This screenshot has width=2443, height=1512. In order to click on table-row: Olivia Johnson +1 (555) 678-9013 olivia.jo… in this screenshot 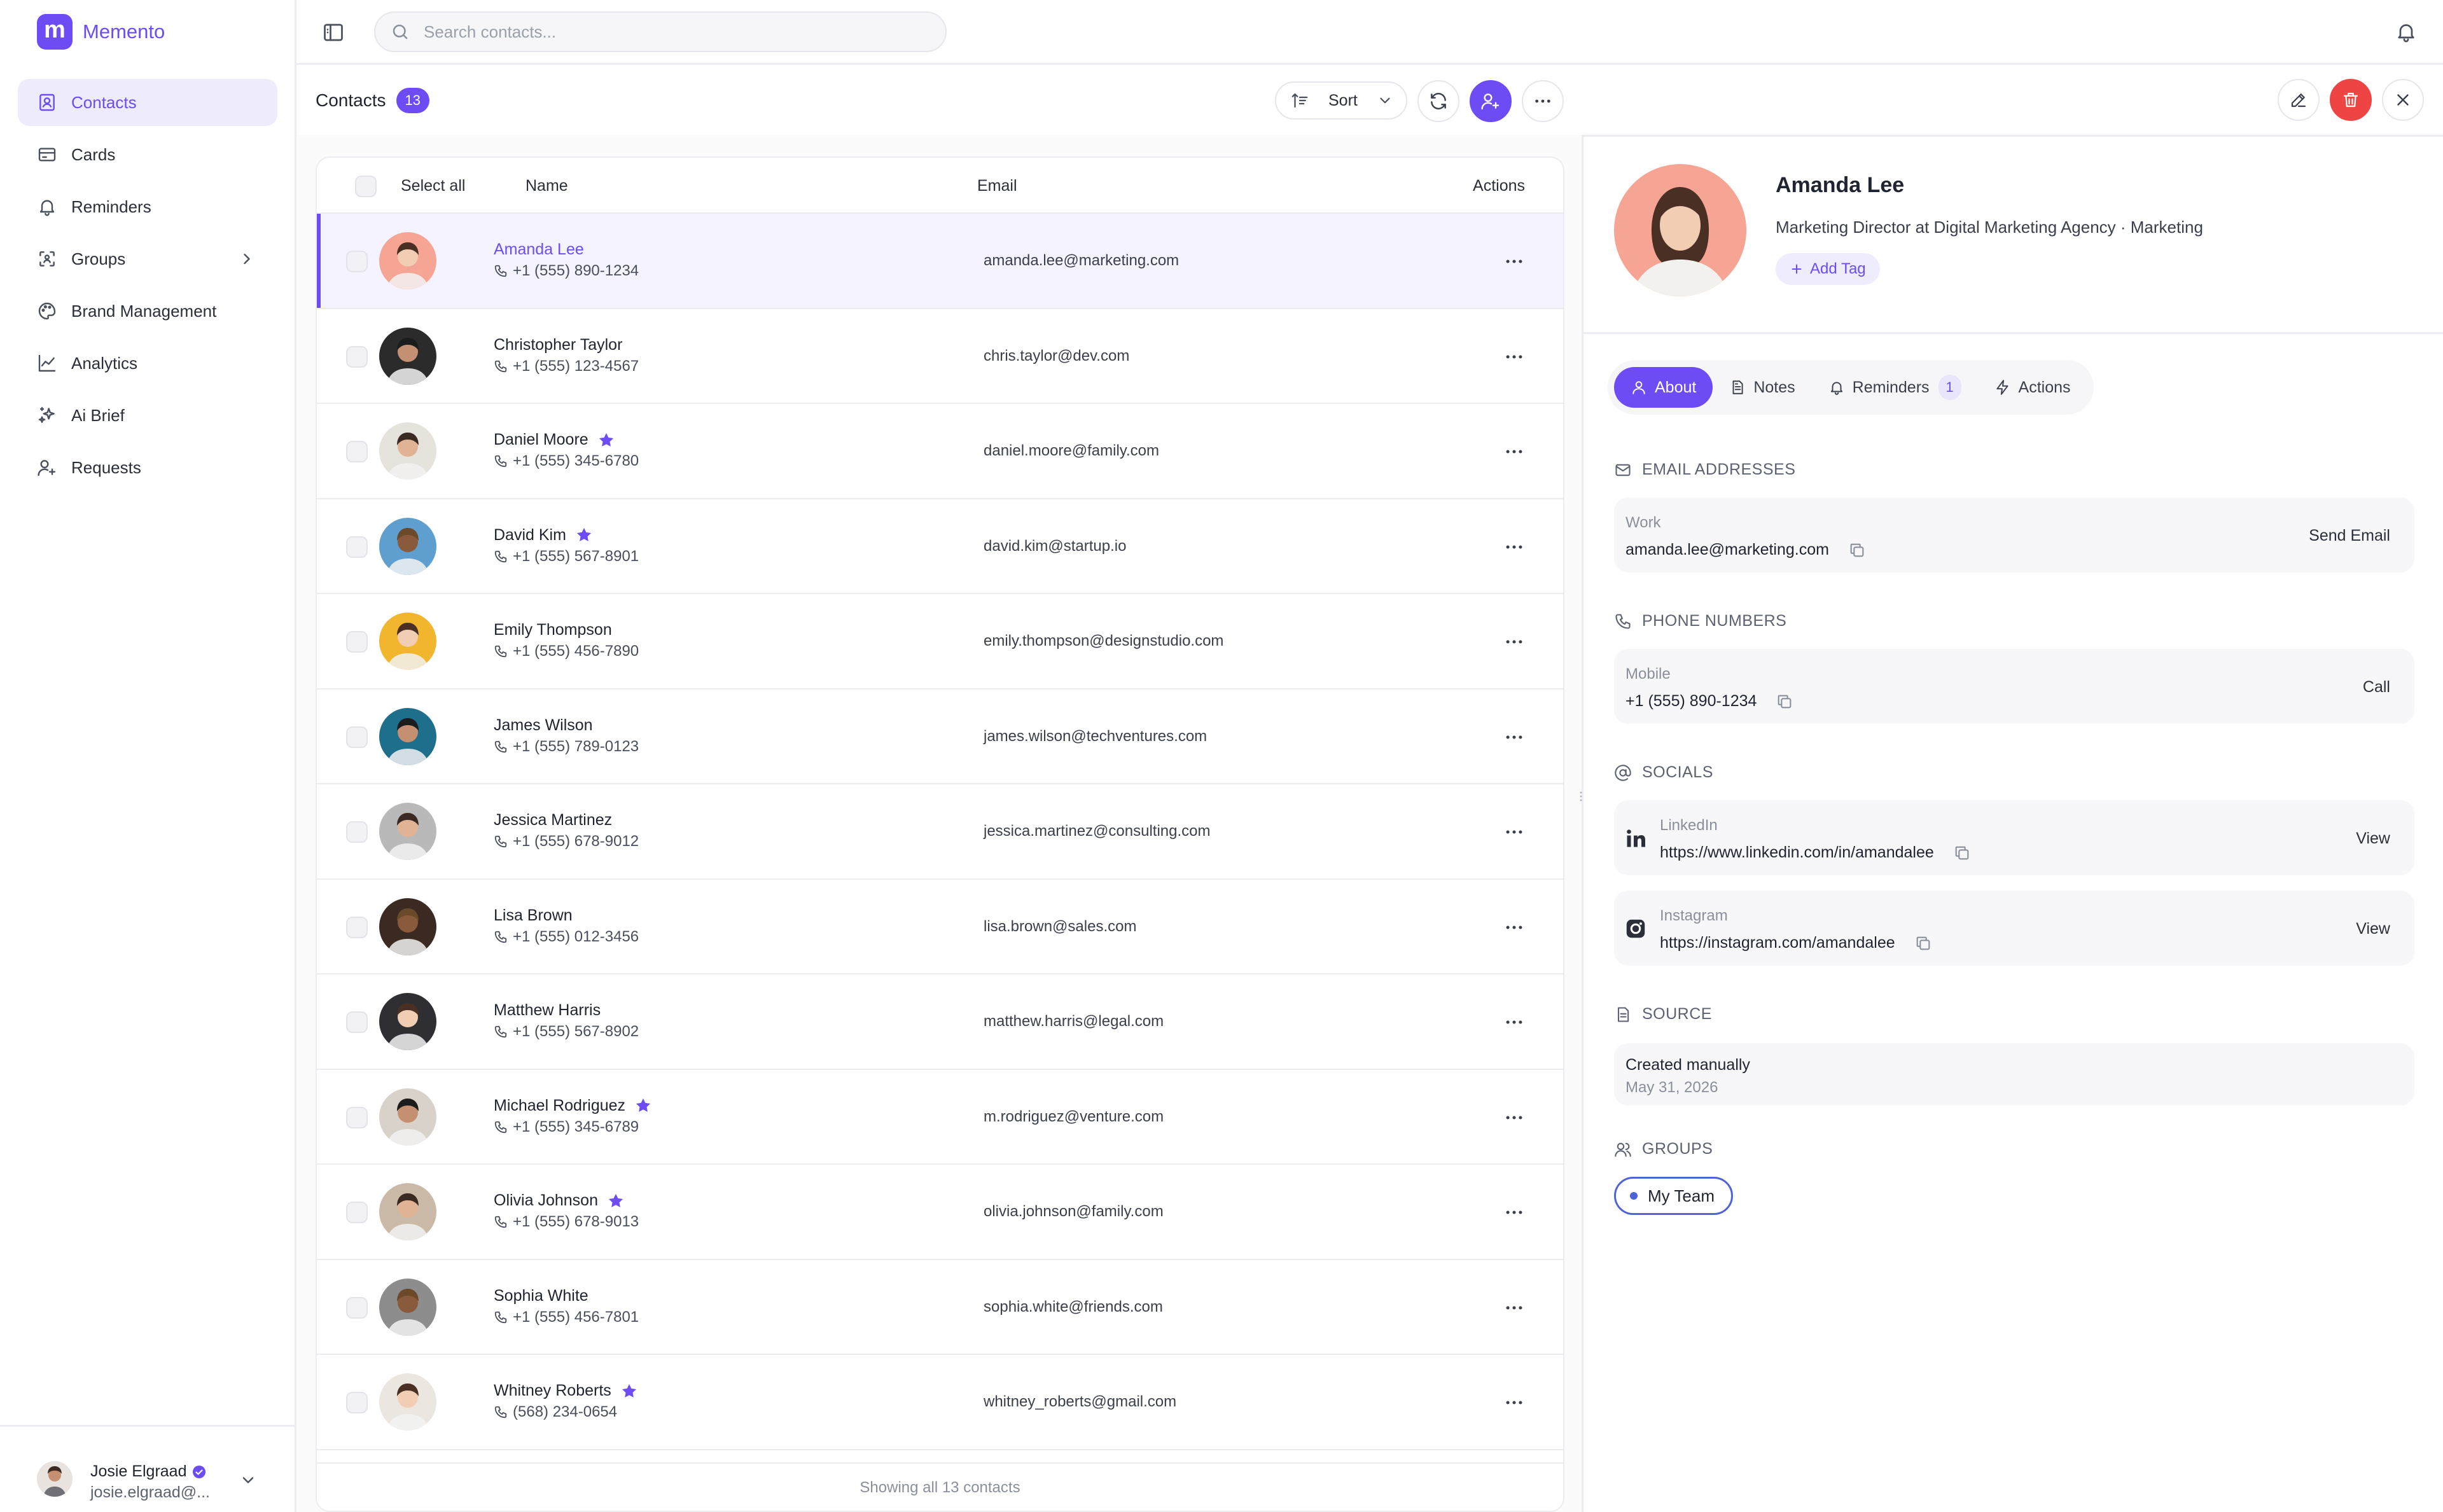, I will do `click(940, 1212)`.